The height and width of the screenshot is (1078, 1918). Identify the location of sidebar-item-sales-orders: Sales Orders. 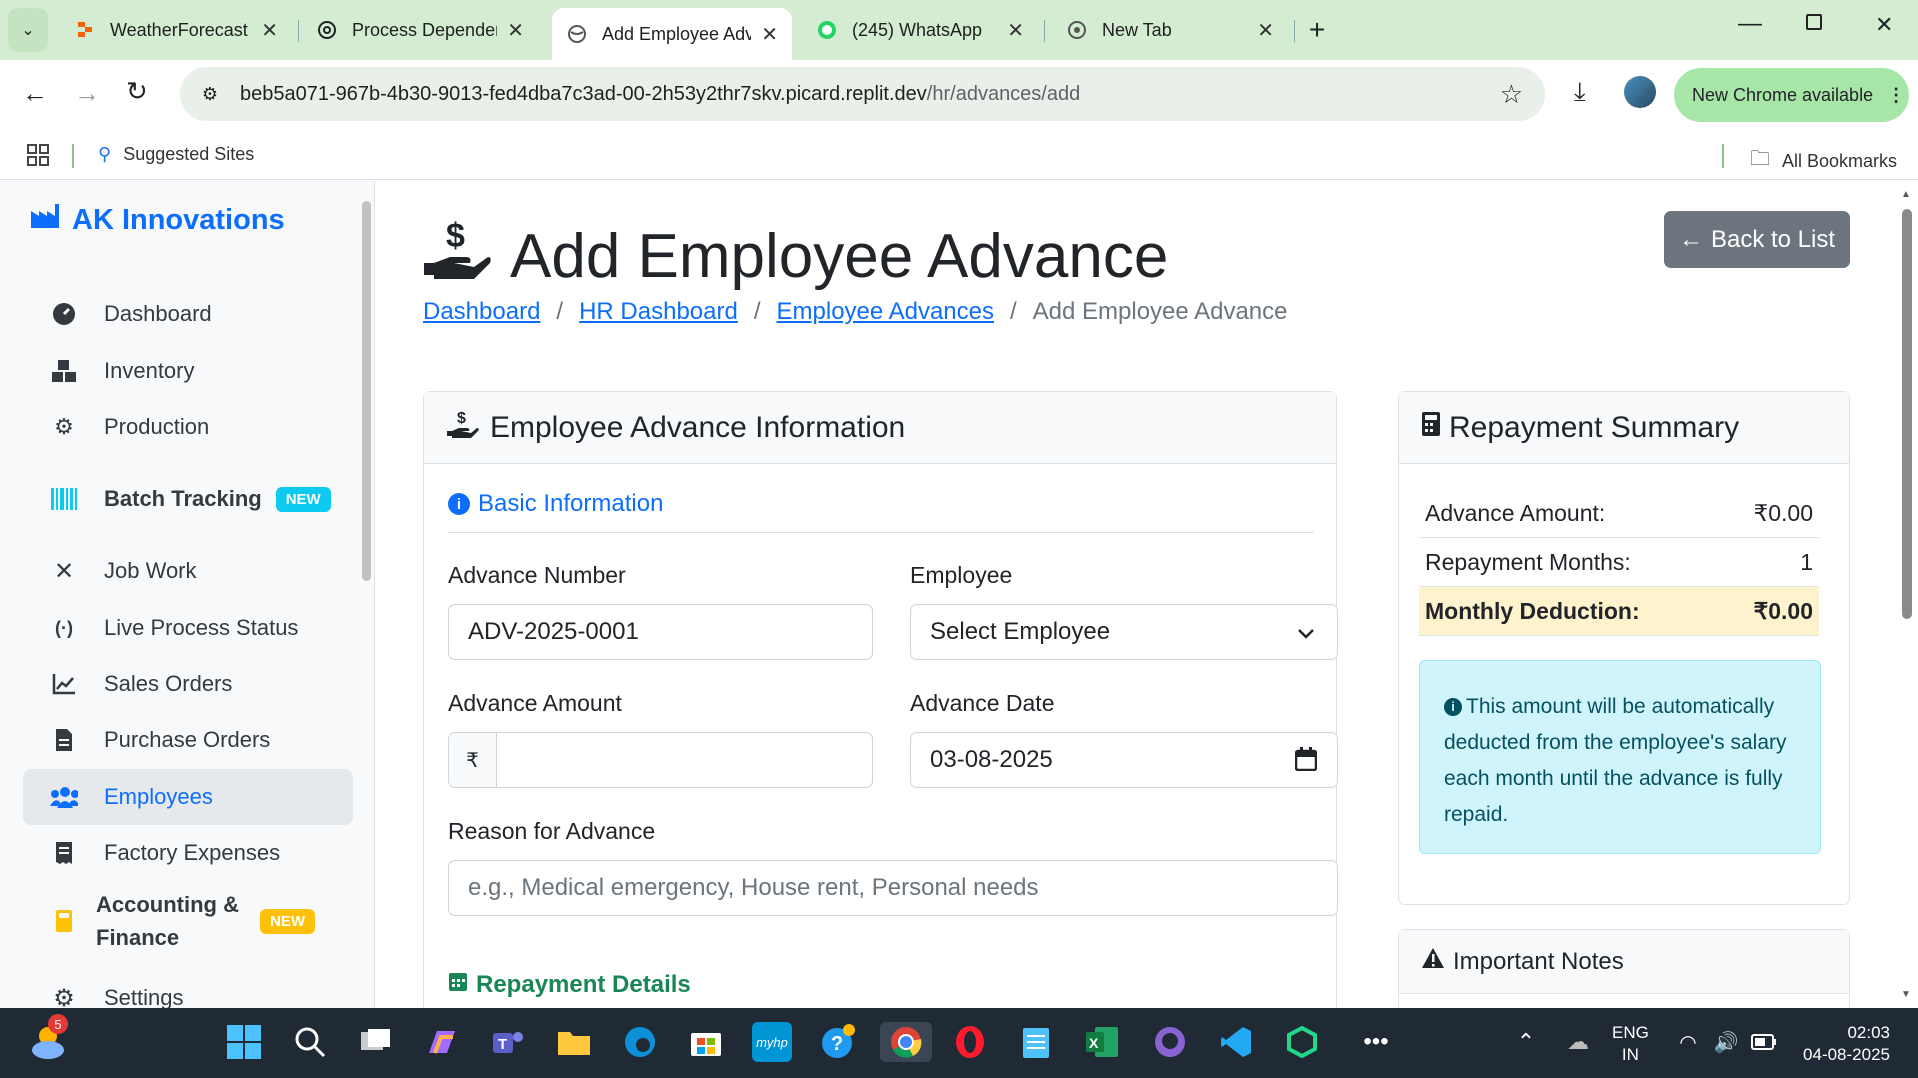
(188, 684).